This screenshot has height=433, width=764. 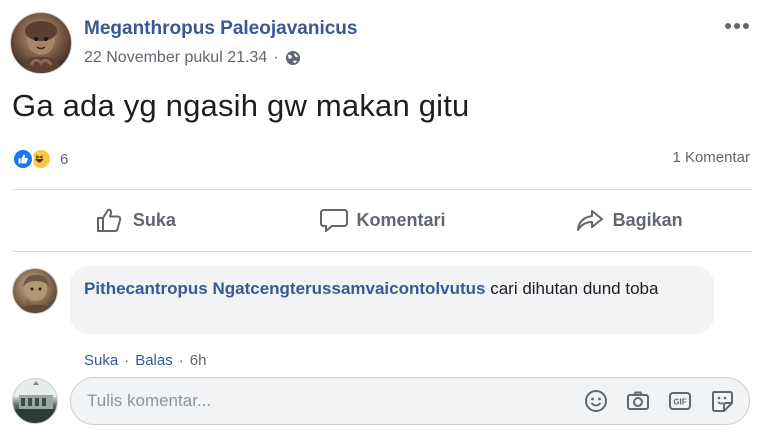 I want to click on comment-text: cari dihutan dund toba, so click(x=572, y=288).